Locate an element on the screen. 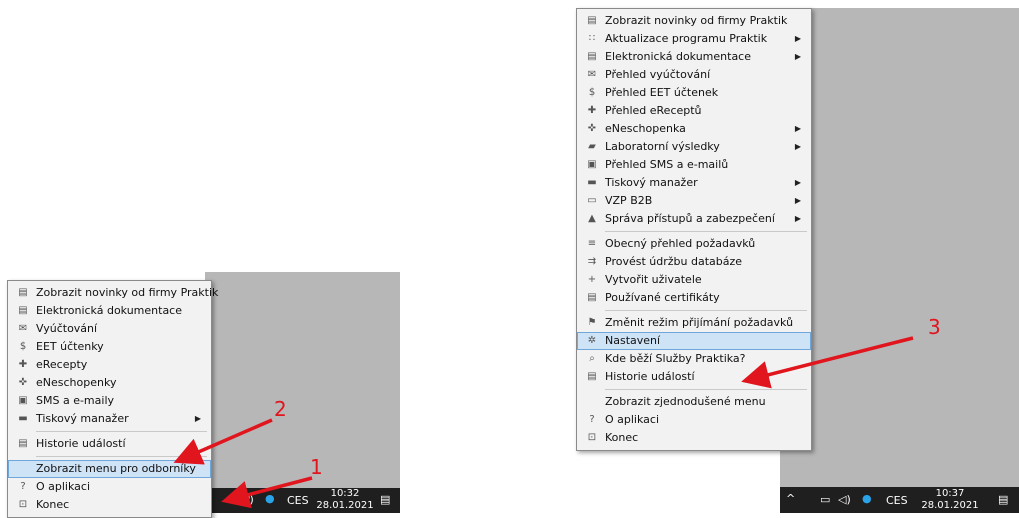 Image resolution: width=1019 pixels, height=518 pixels. annotation-number-1: 1 is located at coordinates (316, 467).